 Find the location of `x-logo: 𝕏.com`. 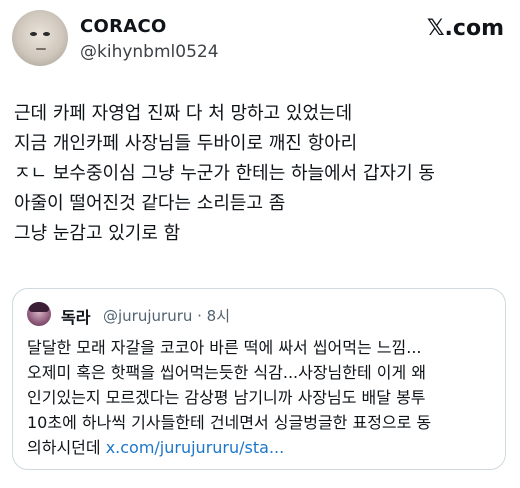

x-logo: 𝕏.com is located at coordinates (465, 28).